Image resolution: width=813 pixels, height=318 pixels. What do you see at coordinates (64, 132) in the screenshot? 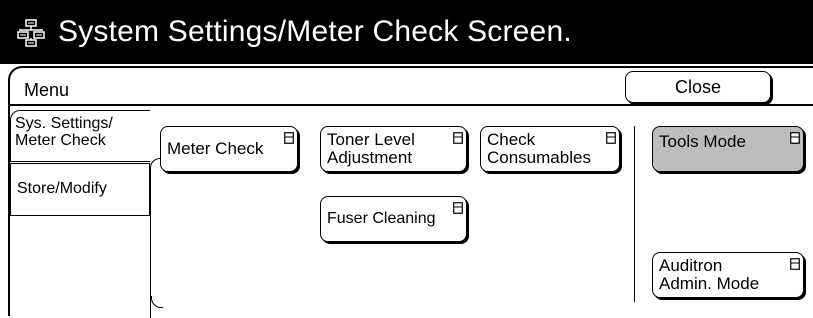
I see `tab-label: Sys. Settings/ Meter Check` at bounding box center [64, 132].